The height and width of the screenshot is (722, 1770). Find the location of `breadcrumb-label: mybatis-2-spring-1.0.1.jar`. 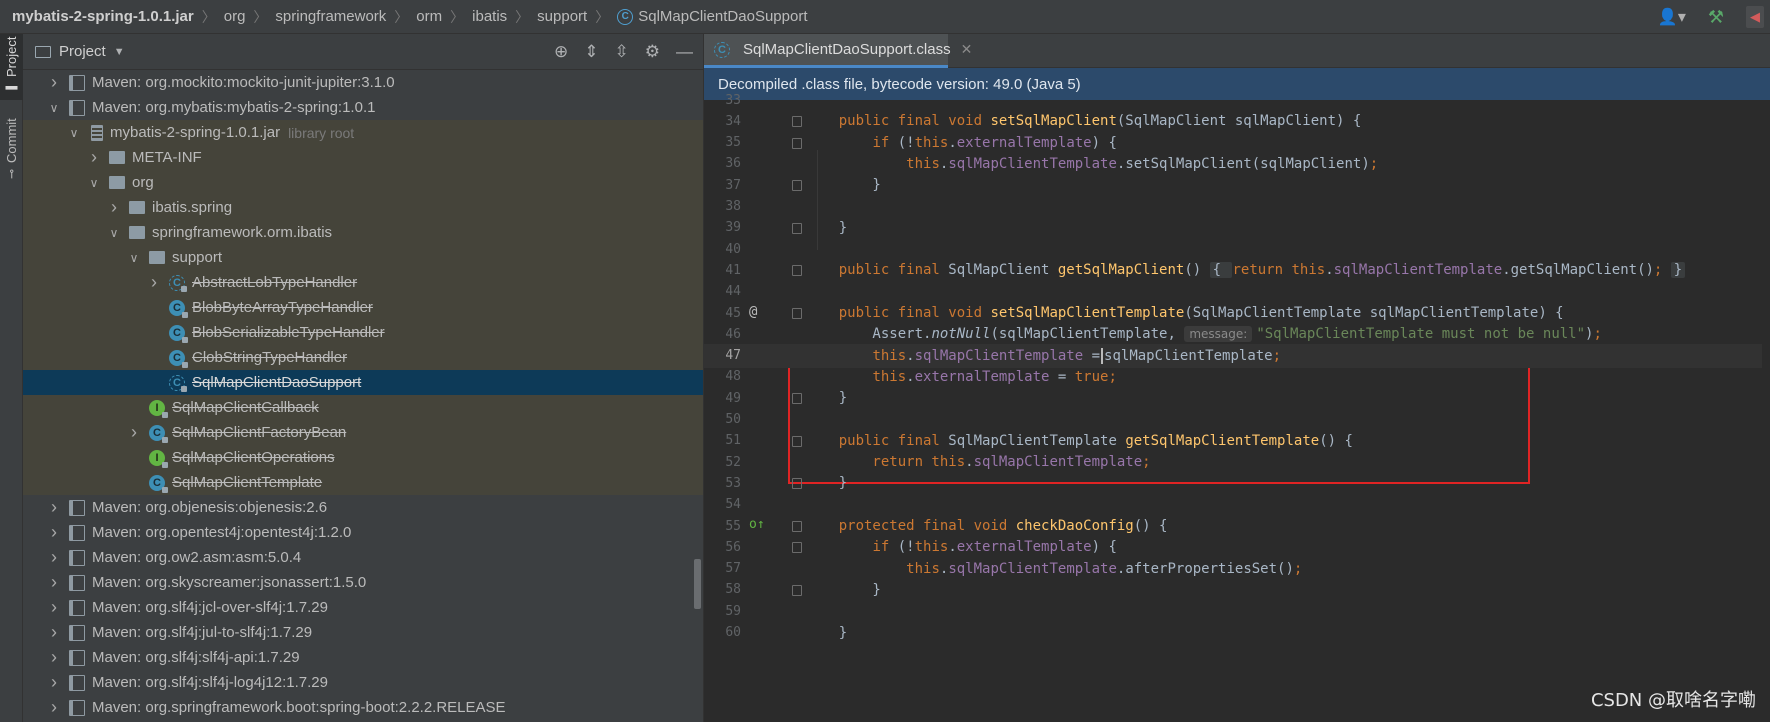

breadcrumb-label: mybatis-2-spring-1.0.1.jar is located at coordinates (103, 16).